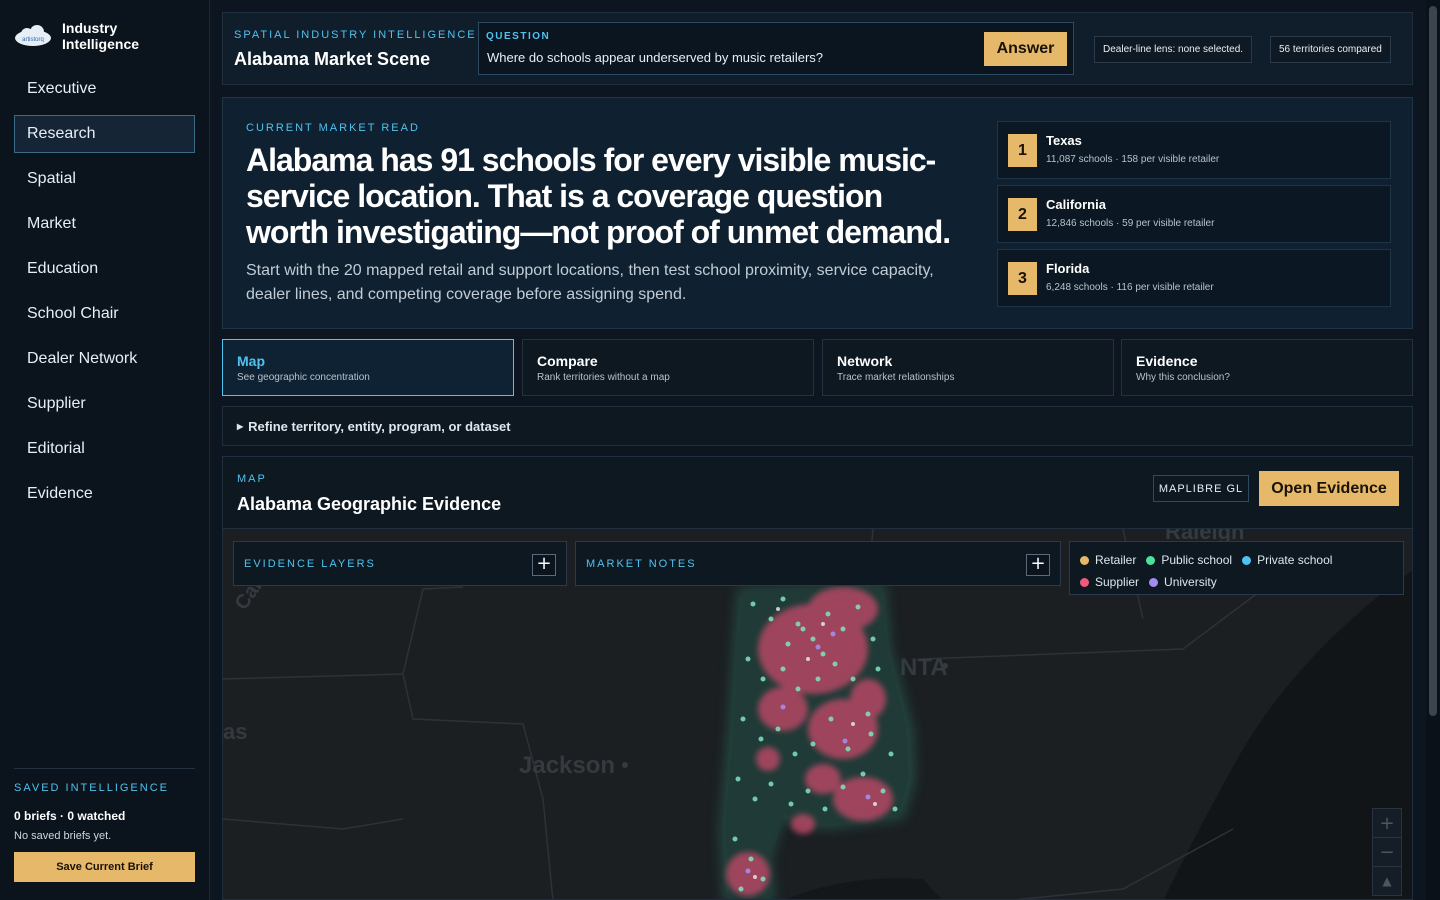 This screenshot has height=900, width=1440. I want to click on zoom-out-button: −, so click(1387, 852).